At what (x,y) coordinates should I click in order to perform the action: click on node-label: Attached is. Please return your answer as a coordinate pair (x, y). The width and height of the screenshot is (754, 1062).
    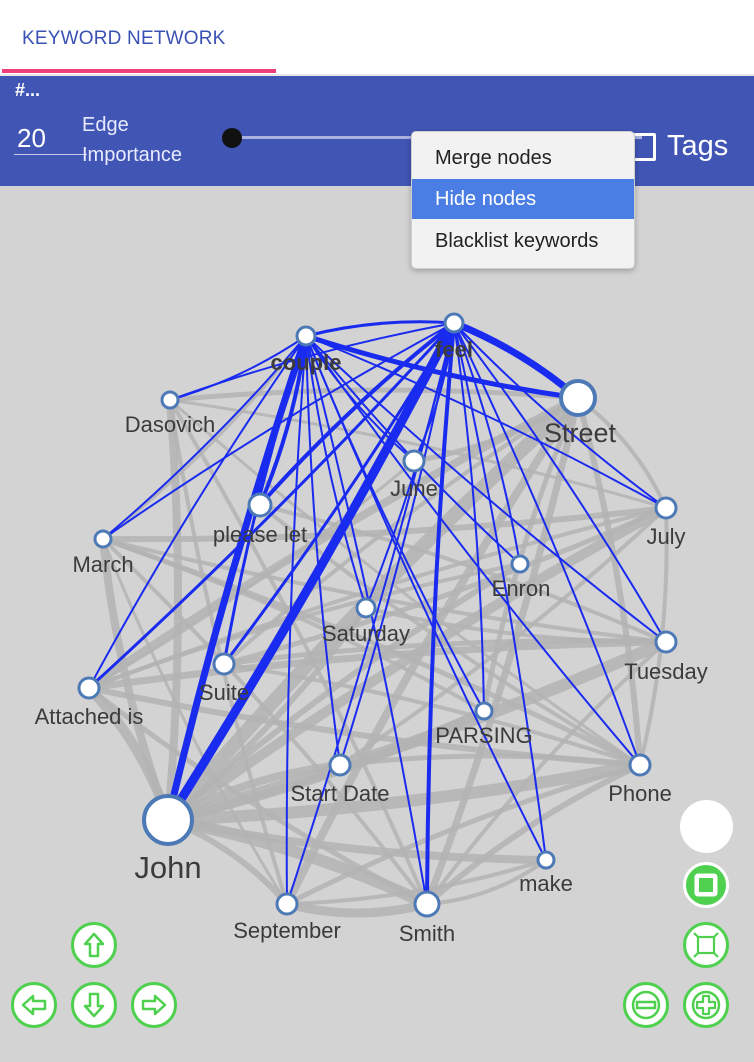
    Looking at the image, I should click on (89, 716).